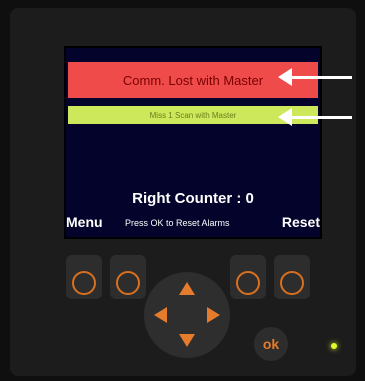  I want to click on softkey-labels: Menu Press OK to Reset Alarms Reset, so click(193, 223).